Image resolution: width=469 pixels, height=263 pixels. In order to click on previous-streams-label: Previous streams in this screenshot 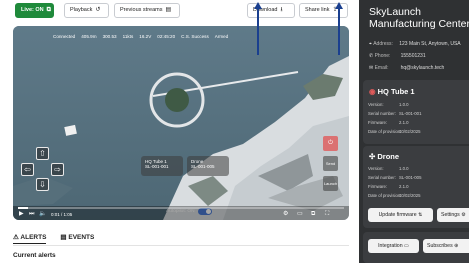, I will do `click(141, 10)`.